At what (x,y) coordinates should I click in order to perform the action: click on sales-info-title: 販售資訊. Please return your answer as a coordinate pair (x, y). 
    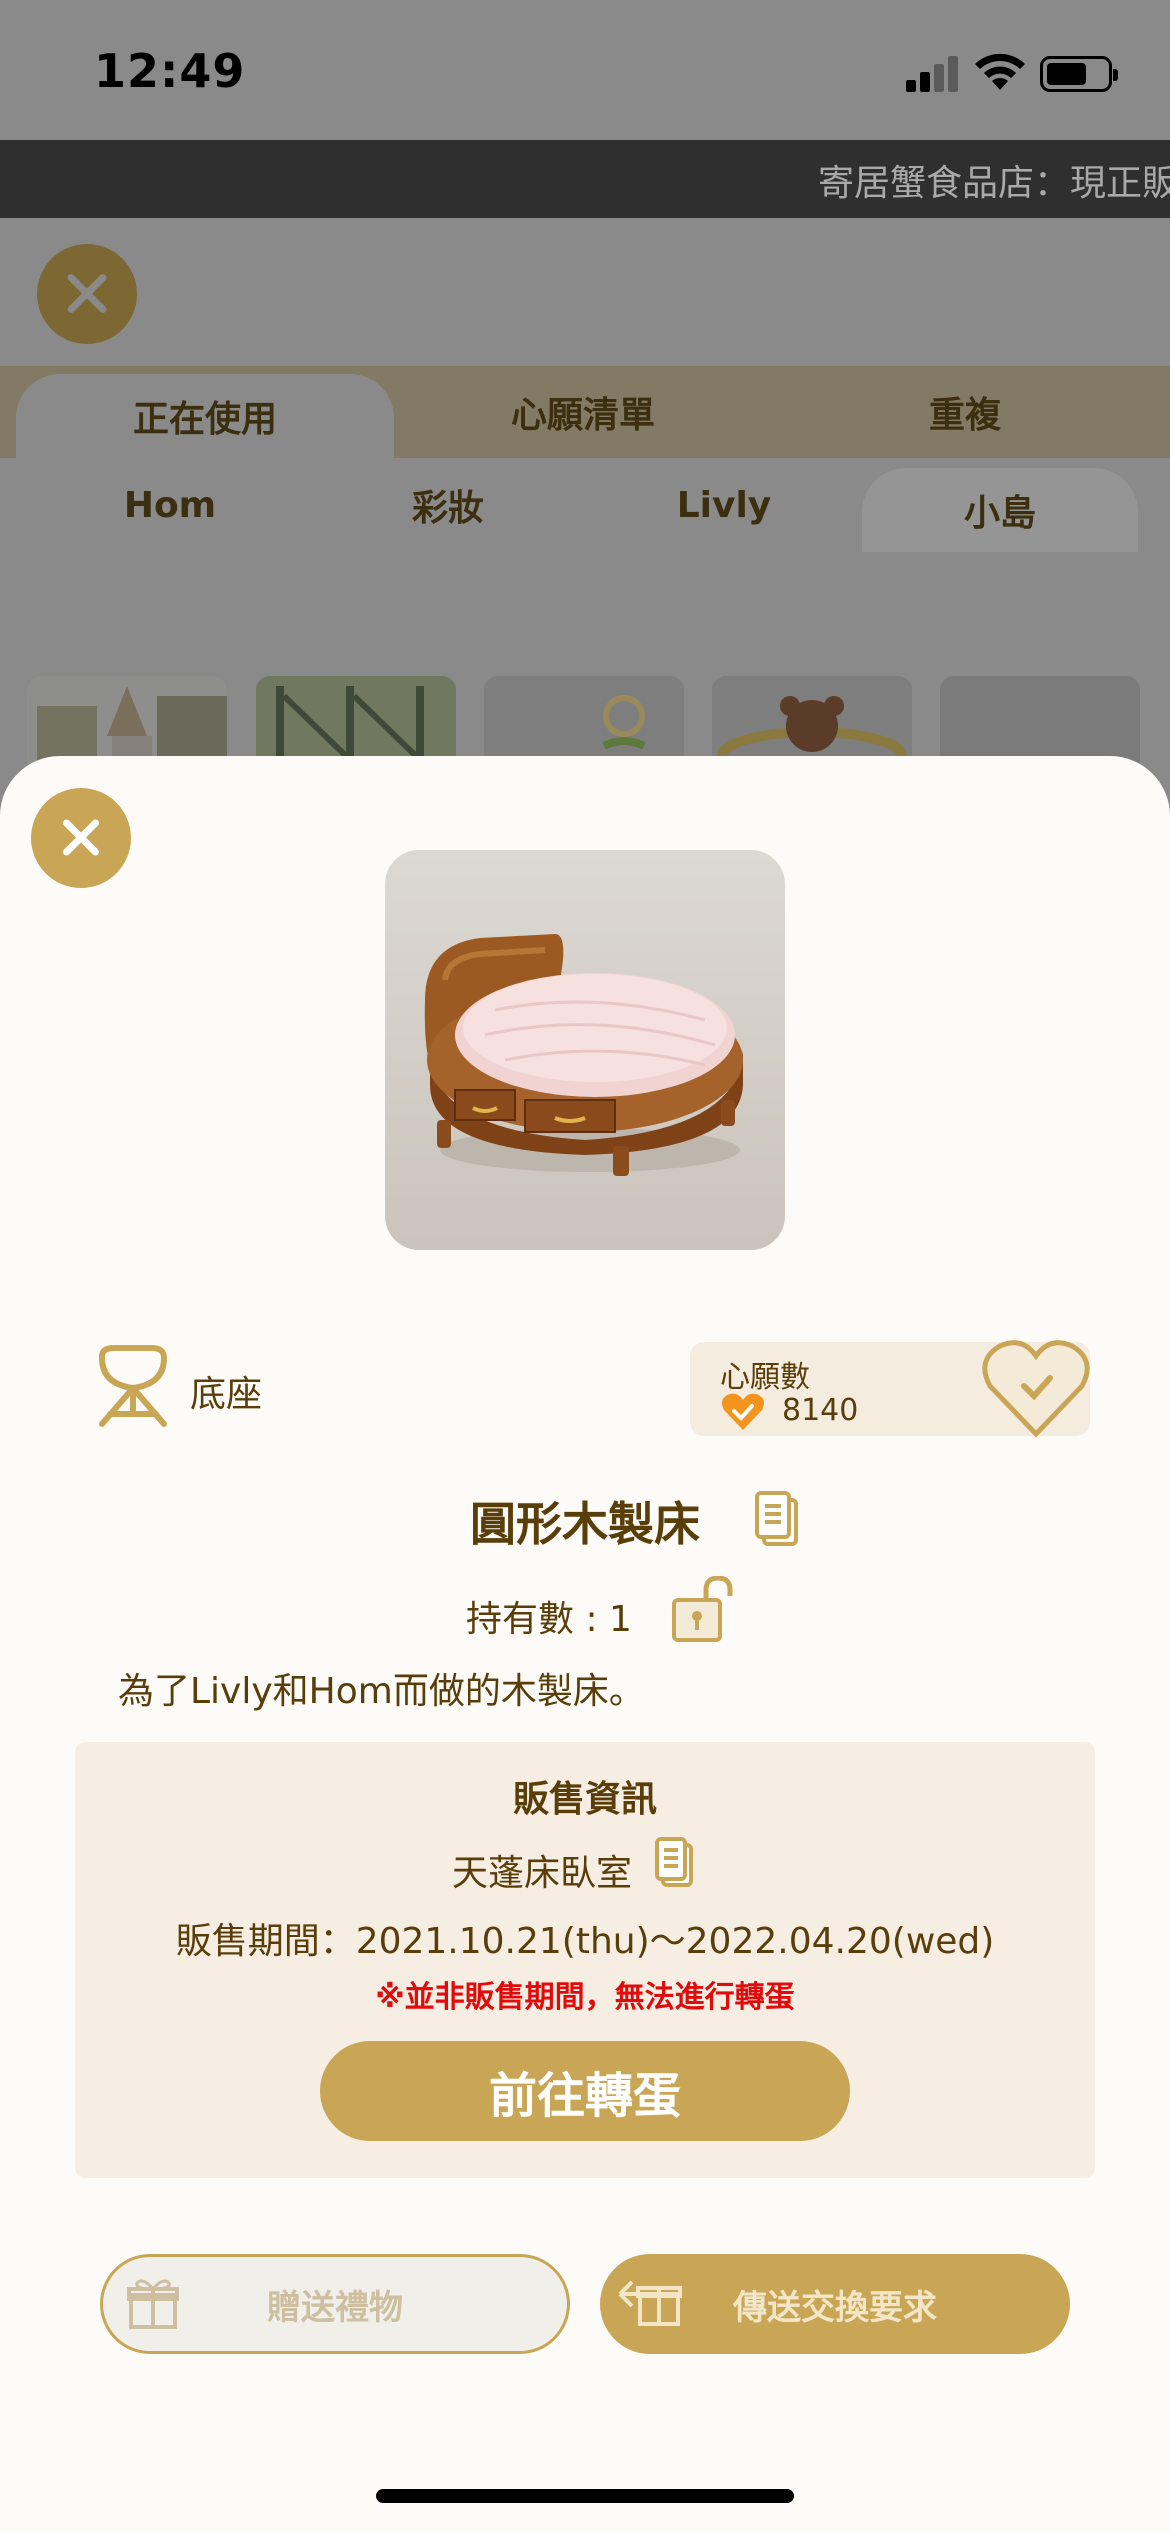
    Looking at the image, I should click on (584, 1799).